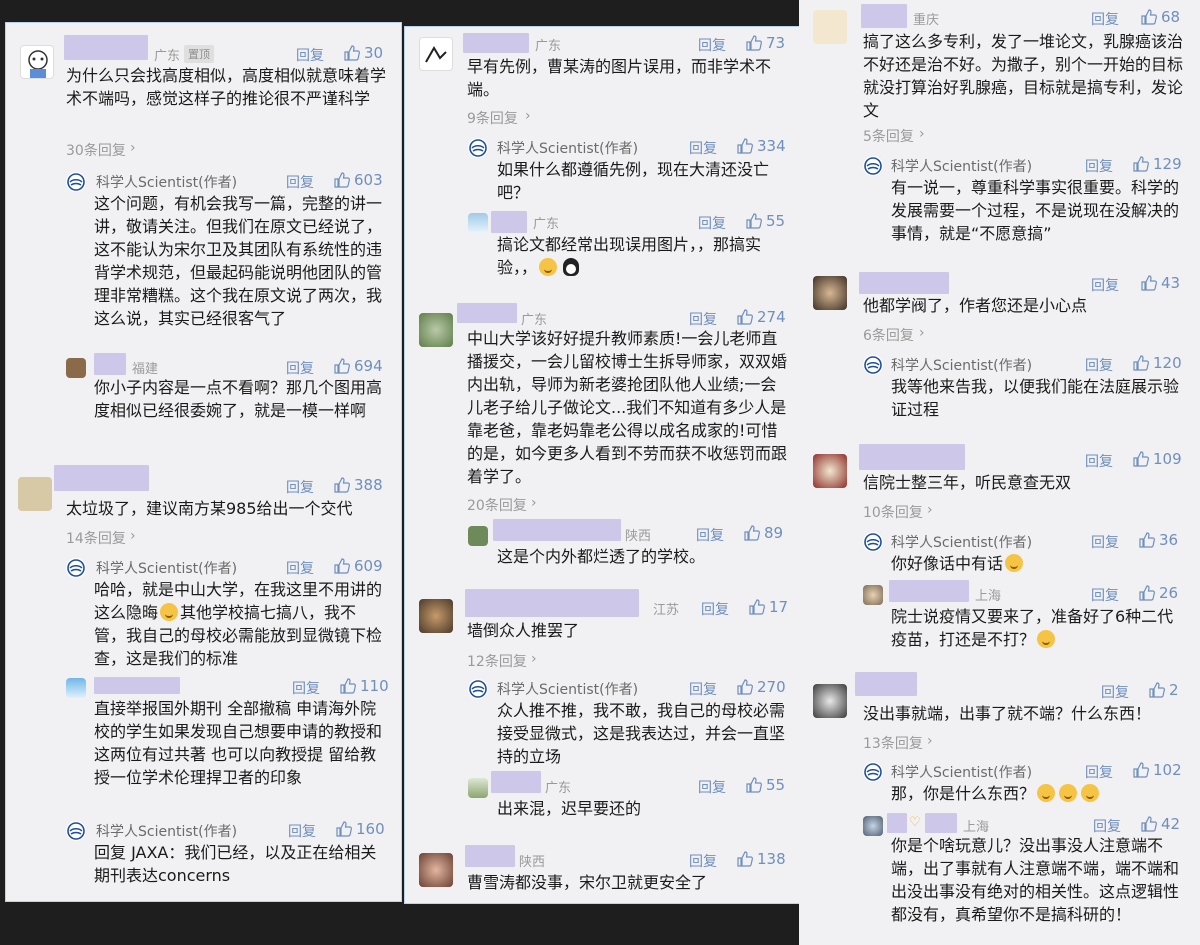  What do you see at coordinates (364, 686) in the screenshot?
I see `like-button: 110` at bounding box center [364, 686].